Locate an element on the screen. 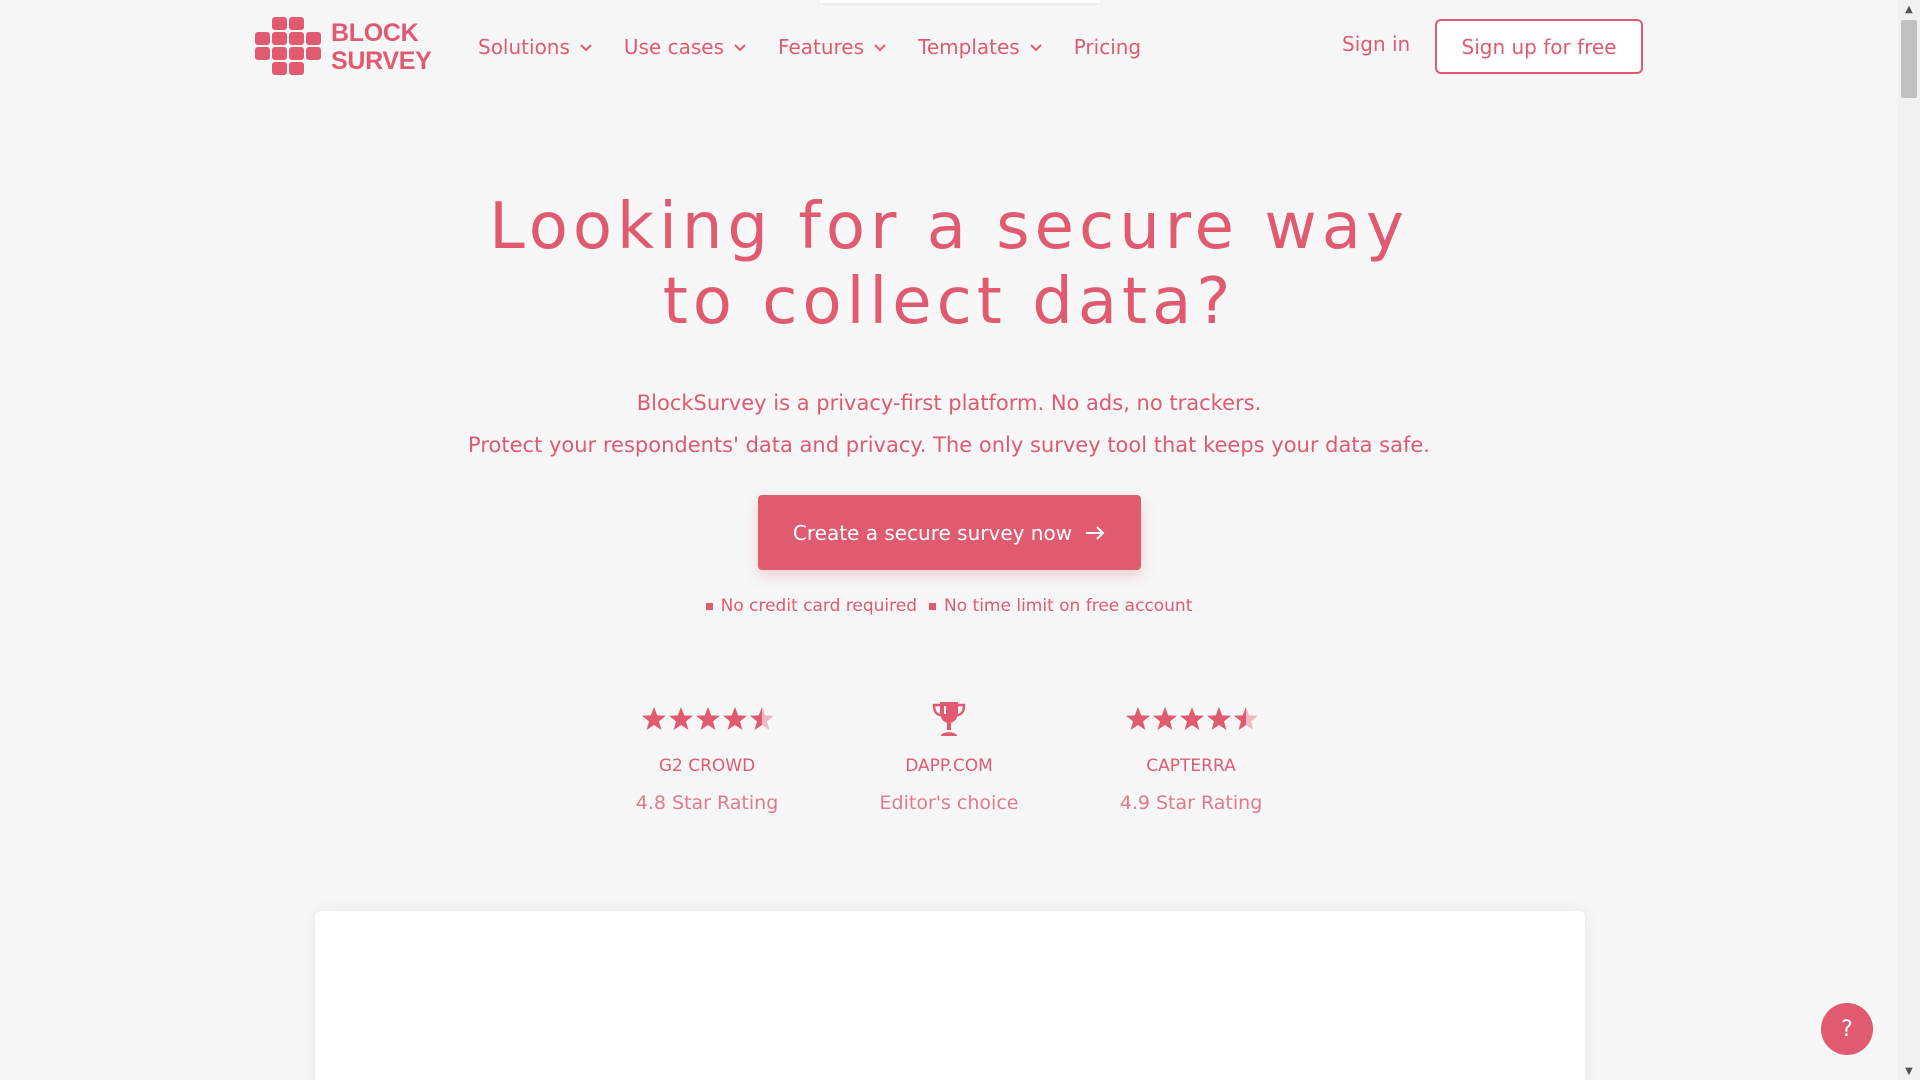  check-no-credit-card: No credit card required is located at coordinates (811, 606).